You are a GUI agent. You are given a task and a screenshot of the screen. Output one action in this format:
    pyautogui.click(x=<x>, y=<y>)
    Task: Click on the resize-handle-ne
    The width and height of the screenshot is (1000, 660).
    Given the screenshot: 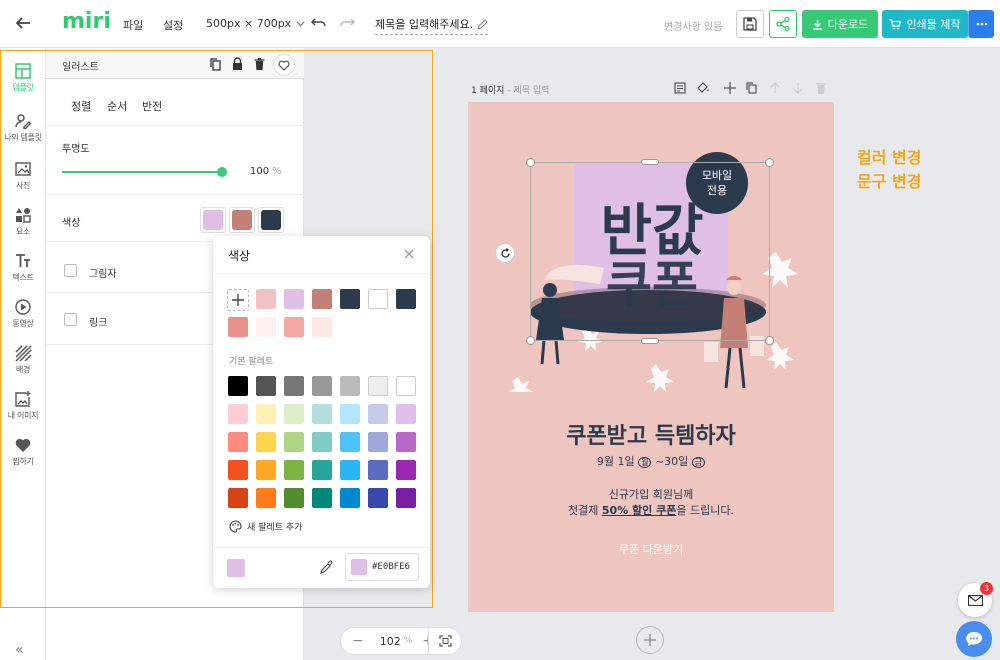 What is the action you would take?
    pyautogui.click(x=769, y=162)
    